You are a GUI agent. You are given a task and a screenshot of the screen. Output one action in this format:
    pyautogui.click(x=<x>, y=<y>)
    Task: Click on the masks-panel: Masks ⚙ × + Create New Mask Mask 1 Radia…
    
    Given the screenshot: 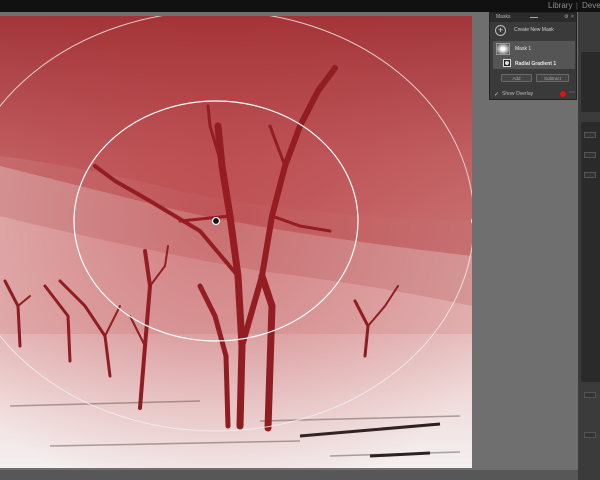 What is the action you would take?
    pyautogui.click(x=533, y=56)
    